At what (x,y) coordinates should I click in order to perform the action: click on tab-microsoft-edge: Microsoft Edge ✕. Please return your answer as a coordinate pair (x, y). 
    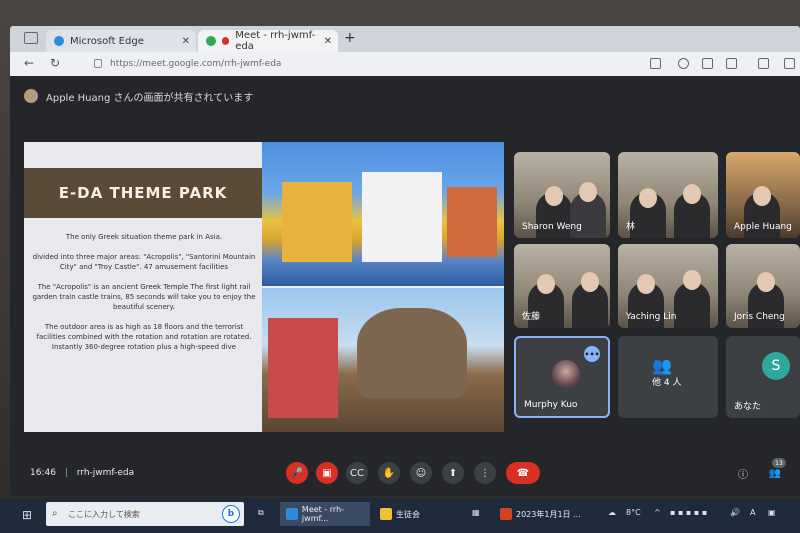
    Looking at the image, I should click on (121, 41).